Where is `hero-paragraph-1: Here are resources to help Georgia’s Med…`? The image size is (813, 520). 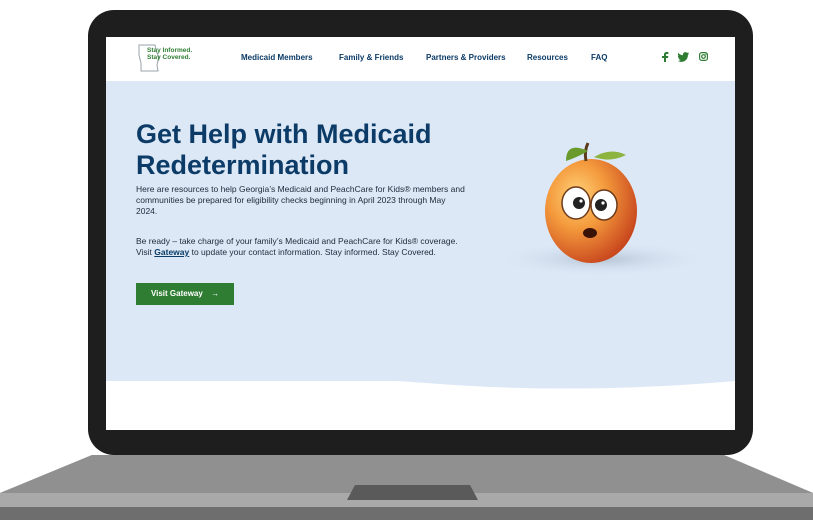 hero-paragraph-1: Here are resources to help Georgia’s Med… is located at coordinates (300, 200).